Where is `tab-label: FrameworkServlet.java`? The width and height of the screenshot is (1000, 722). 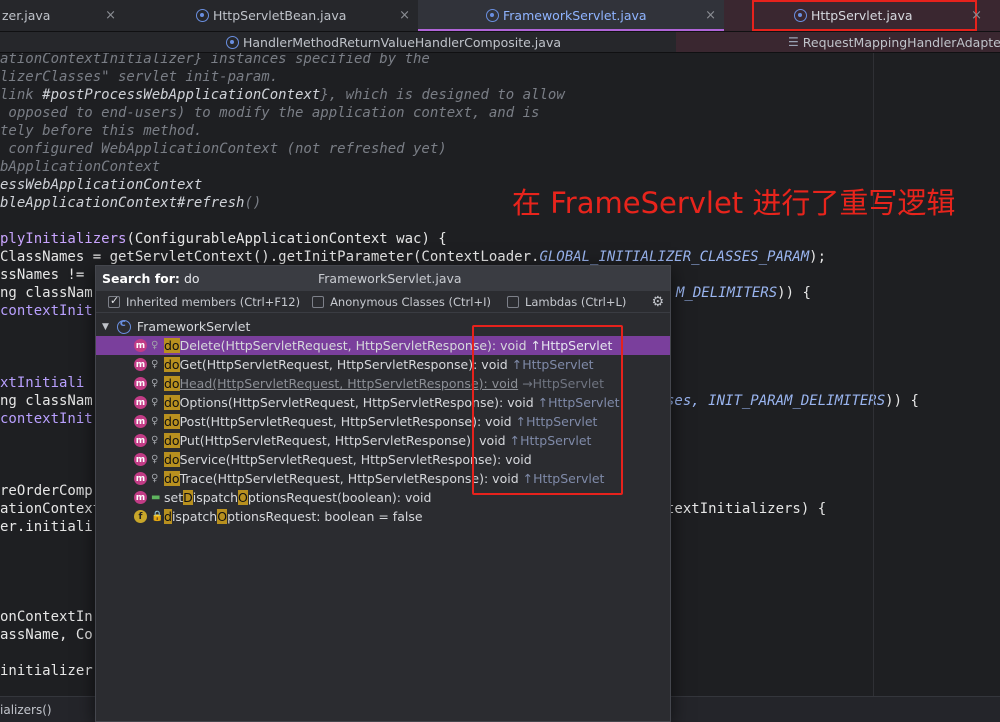
tab-label: FrameworkServlet.java is located at coordinates (575, 15).